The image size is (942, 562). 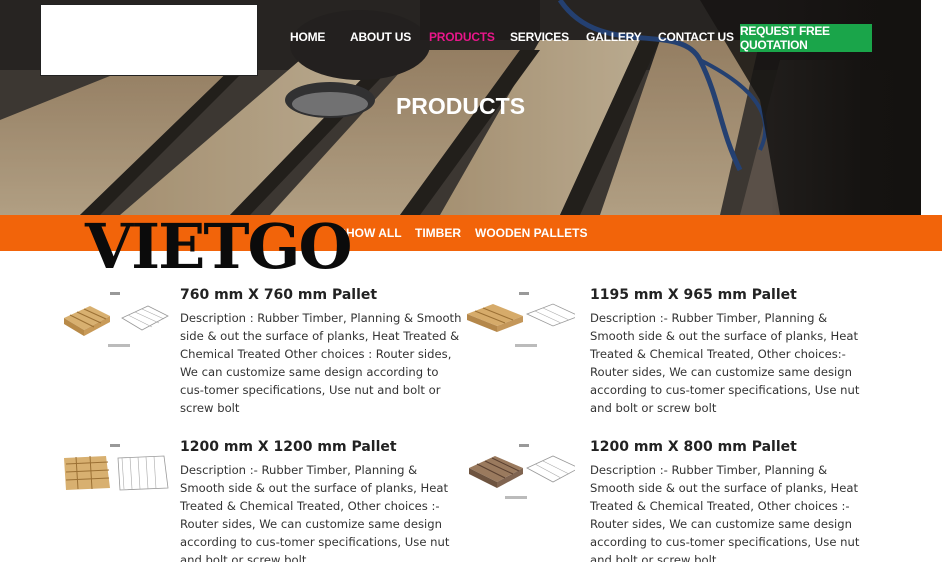 I want to click on product-3-title: 1200 mm X 1200 mm Pallet, so click(x=288, y=447).